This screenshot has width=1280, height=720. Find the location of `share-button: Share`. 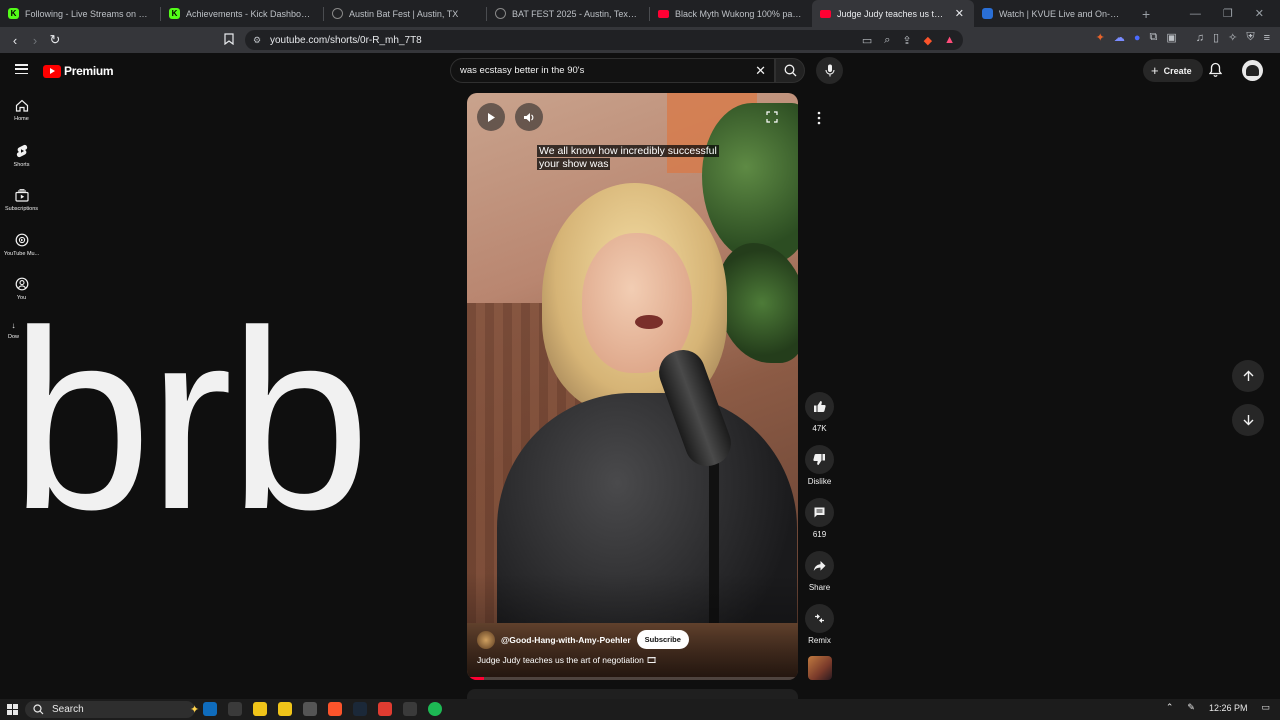

share-button: Share is located at coordinates (819, 571).